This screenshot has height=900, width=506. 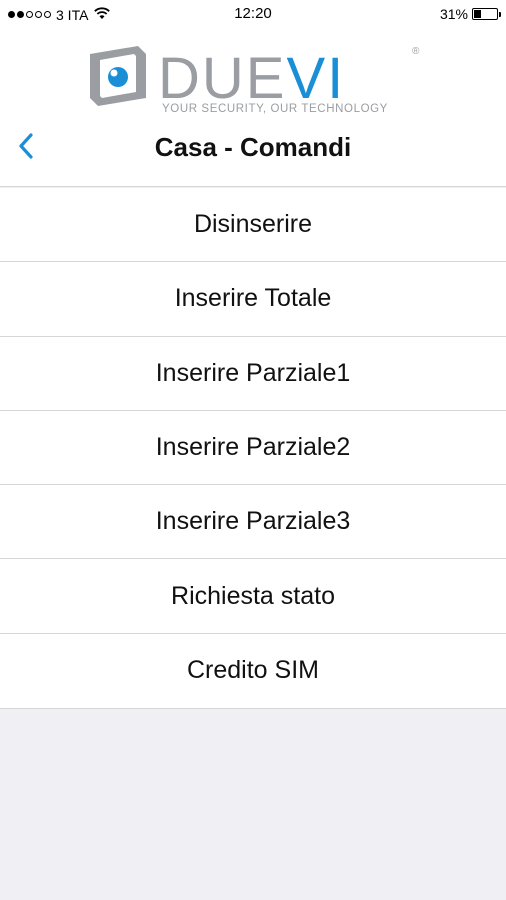 I want to click on back-button, so click(x=26, y=148).